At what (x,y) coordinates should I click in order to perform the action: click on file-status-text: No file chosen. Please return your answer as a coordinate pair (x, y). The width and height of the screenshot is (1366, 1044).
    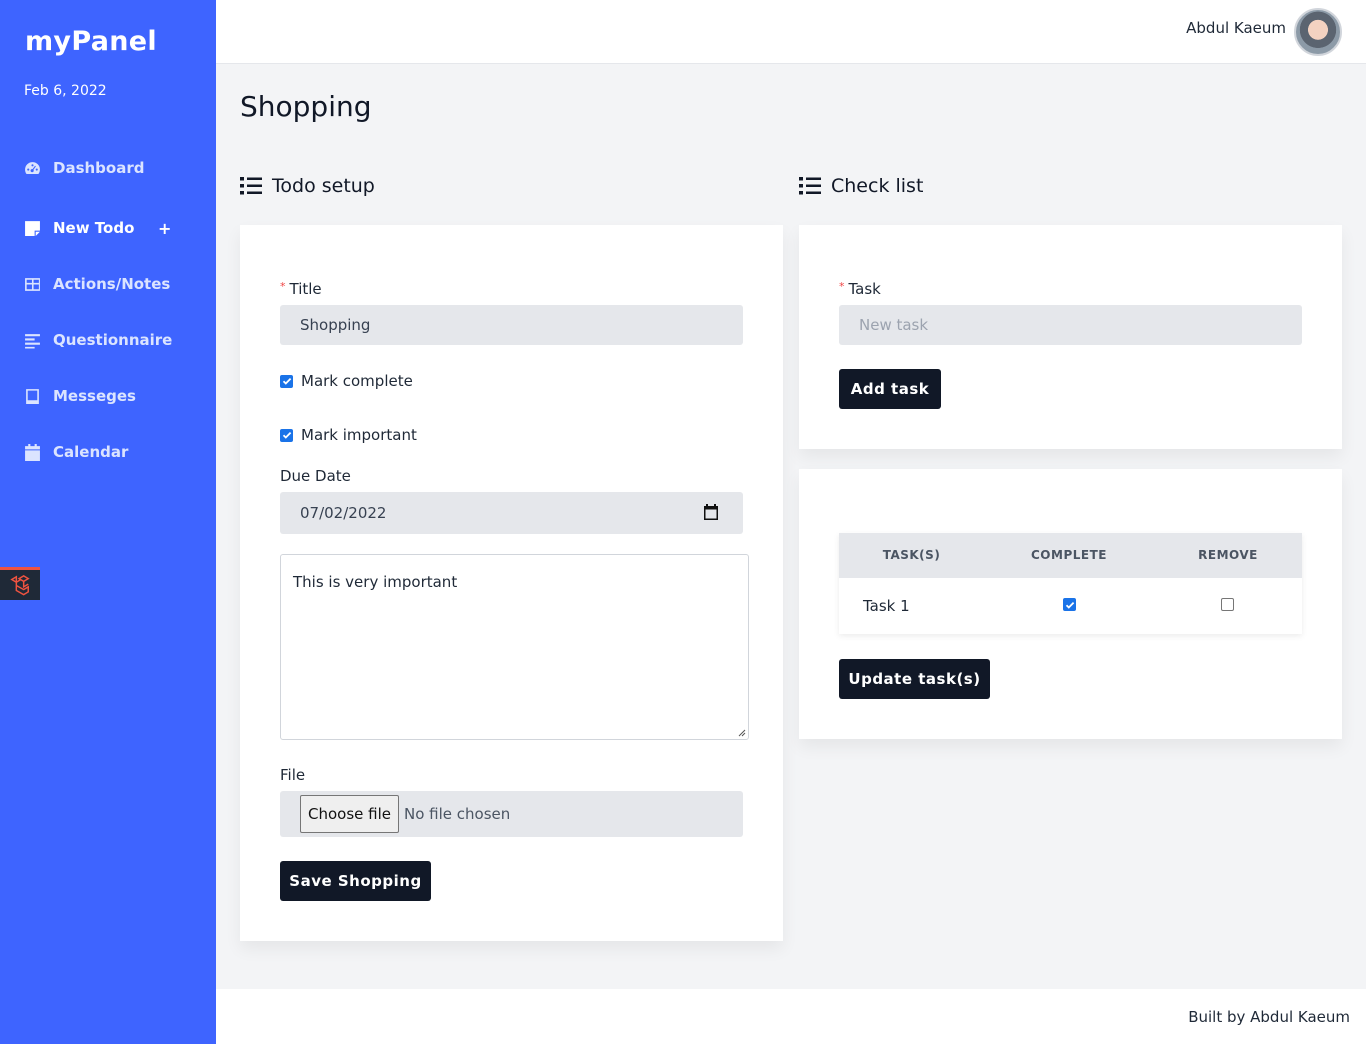
    Looking at the image, I should click on (457, 814).